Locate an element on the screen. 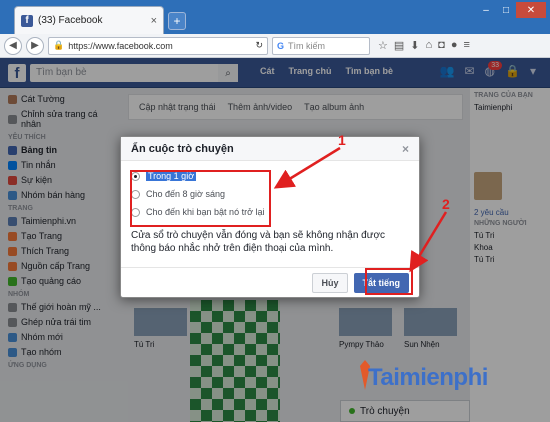 This screenshot has height=422, width=550. address-bar: 🔒 https://www.facebook.com ↻ is located at coordinates (158, 45).